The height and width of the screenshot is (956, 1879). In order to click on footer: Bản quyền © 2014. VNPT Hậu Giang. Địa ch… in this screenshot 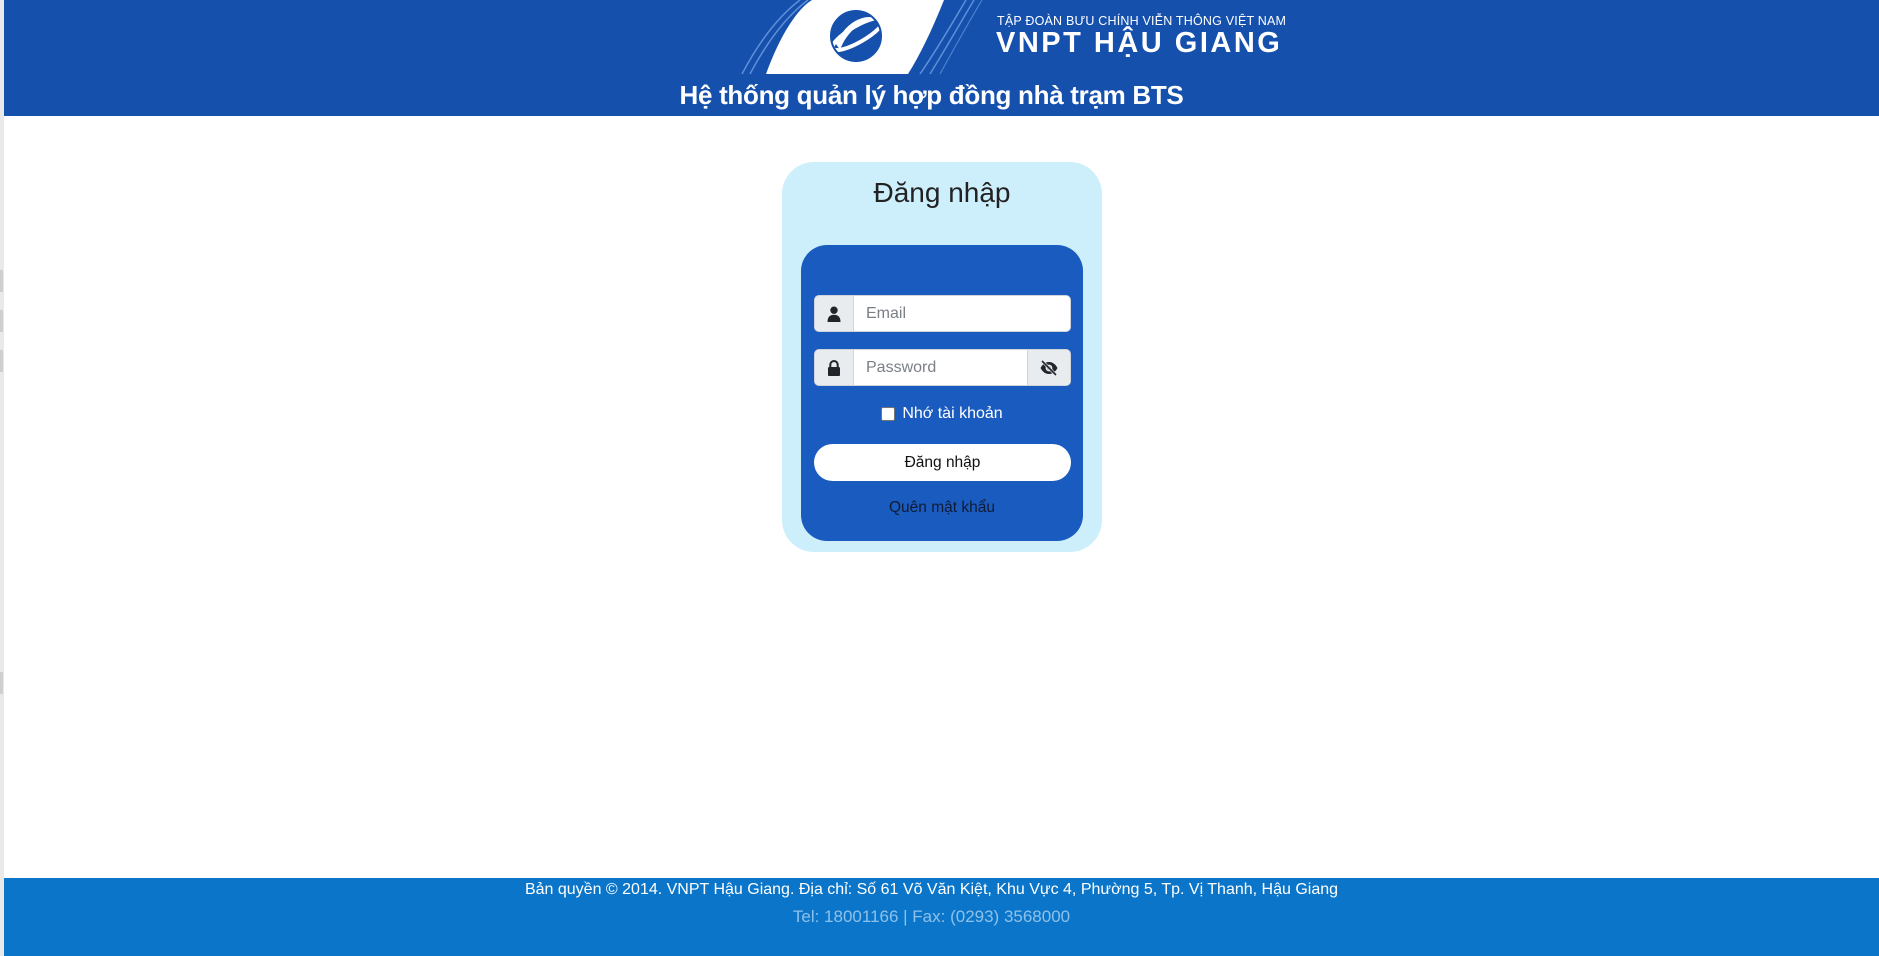, I will do `click(941, 917)`.